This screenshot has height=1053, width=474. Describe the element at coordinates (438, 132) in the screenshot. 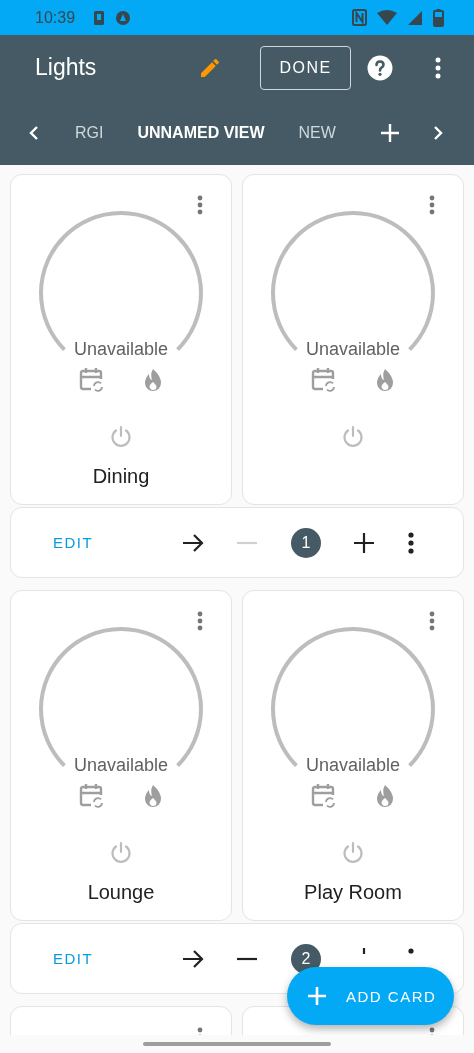

I see `chevron-right-icon` at that location.